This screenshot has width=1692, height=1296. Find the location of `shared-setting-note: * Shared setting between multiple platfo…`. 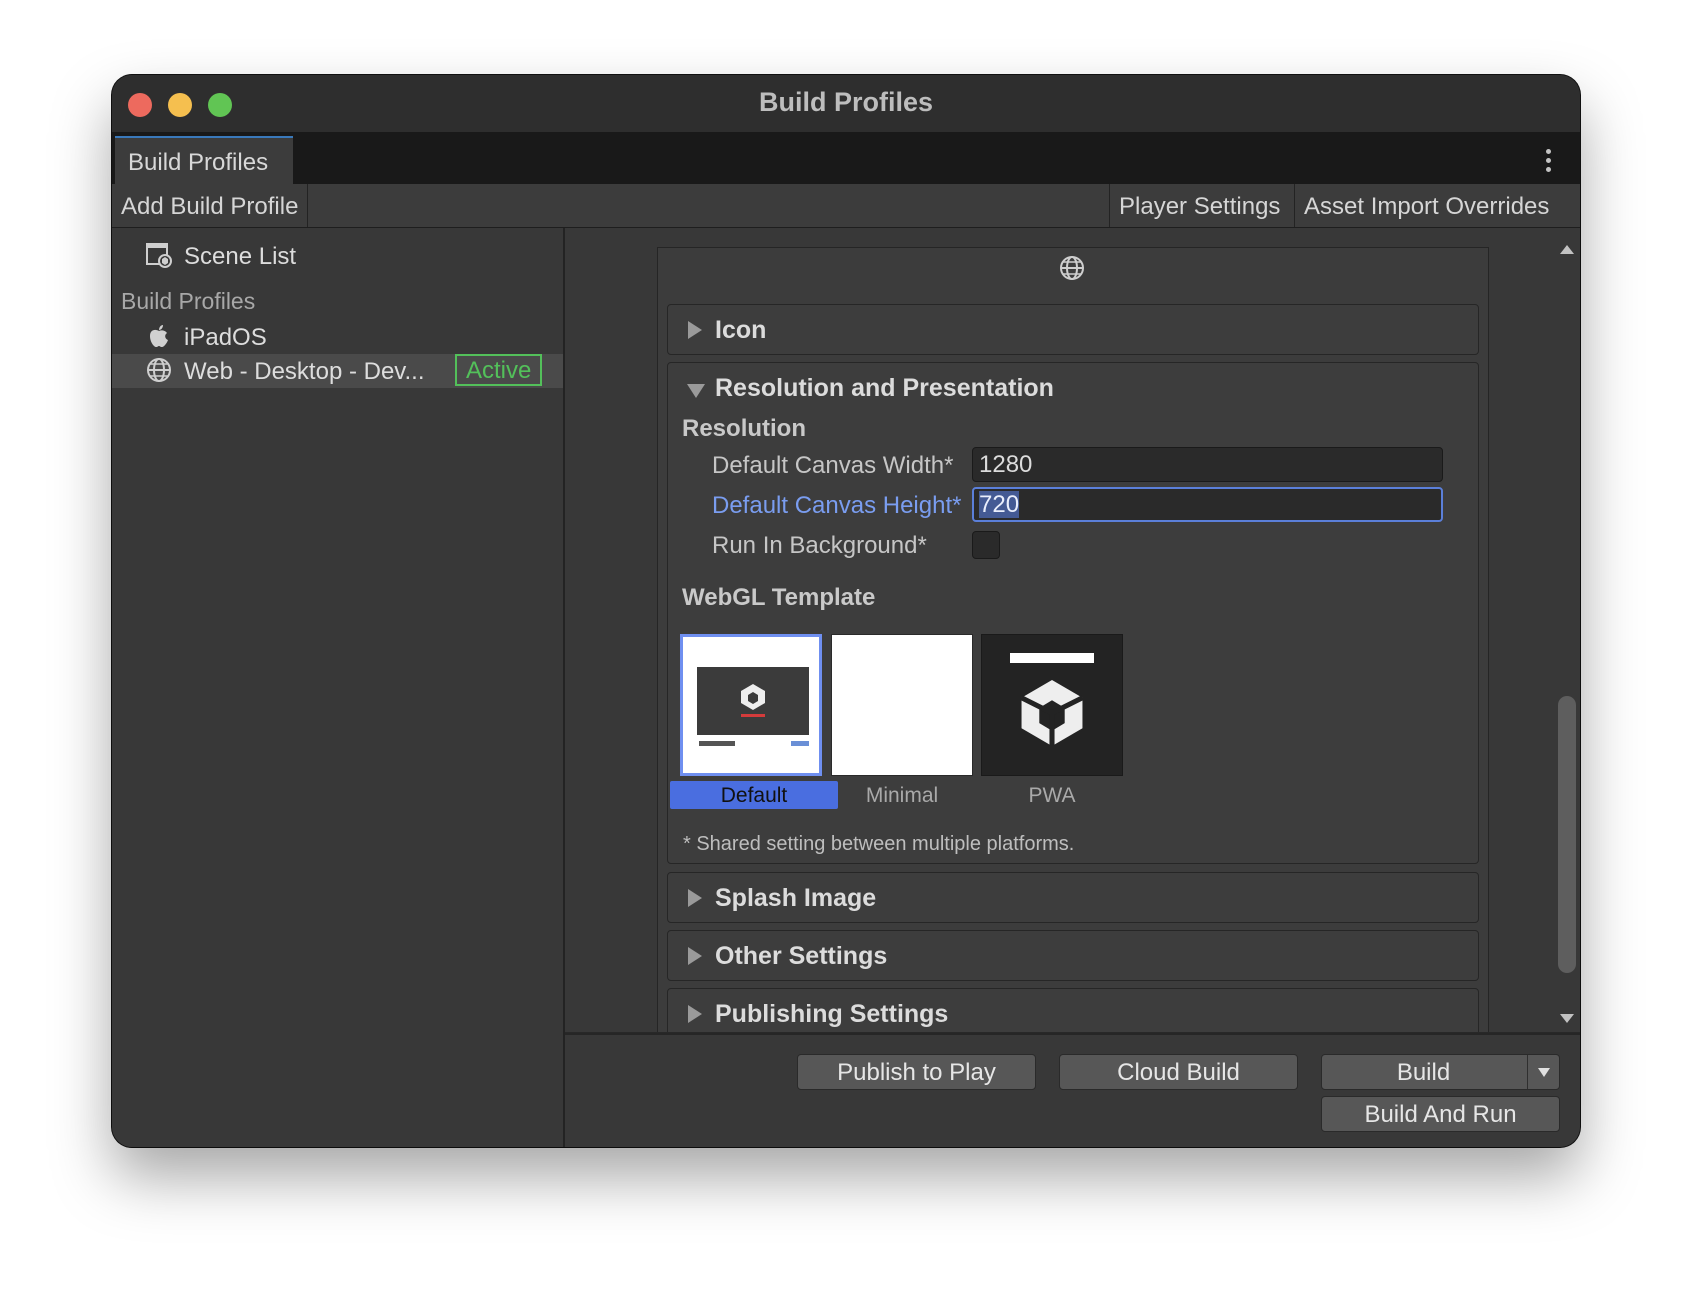

shared-setting-note: * Shared setting between multiple platfo… is located at coordinates (879, 844).